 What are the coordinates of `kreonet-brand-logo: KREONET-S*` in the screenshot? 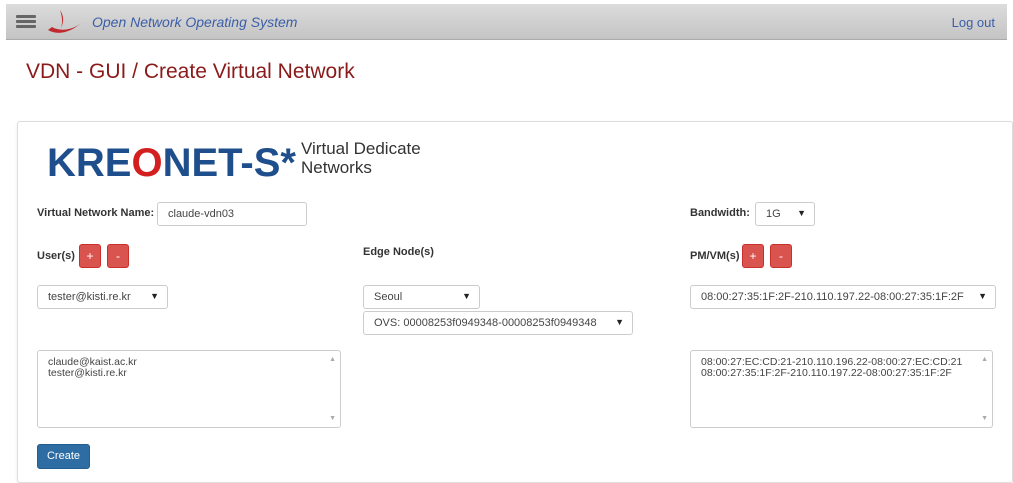 It's located at (171, 163).